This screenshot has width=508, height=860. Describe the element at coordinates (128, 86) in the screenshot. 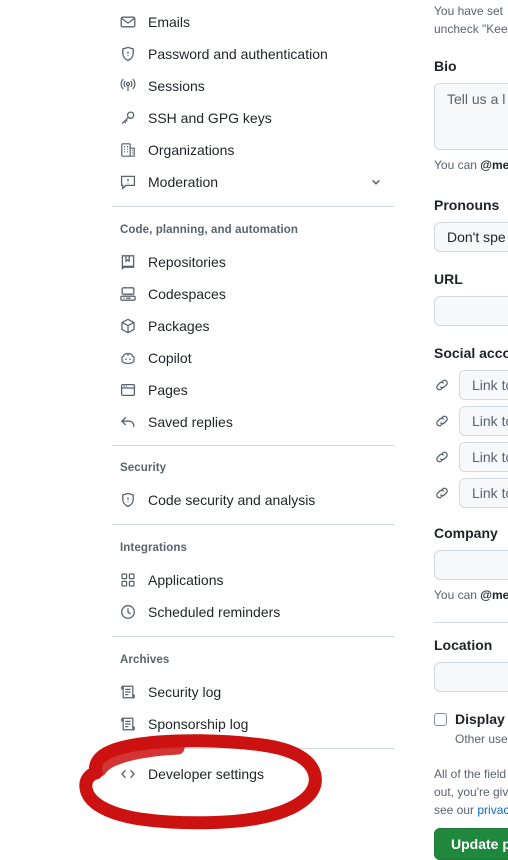

I see `broadcast-icon` at that location.